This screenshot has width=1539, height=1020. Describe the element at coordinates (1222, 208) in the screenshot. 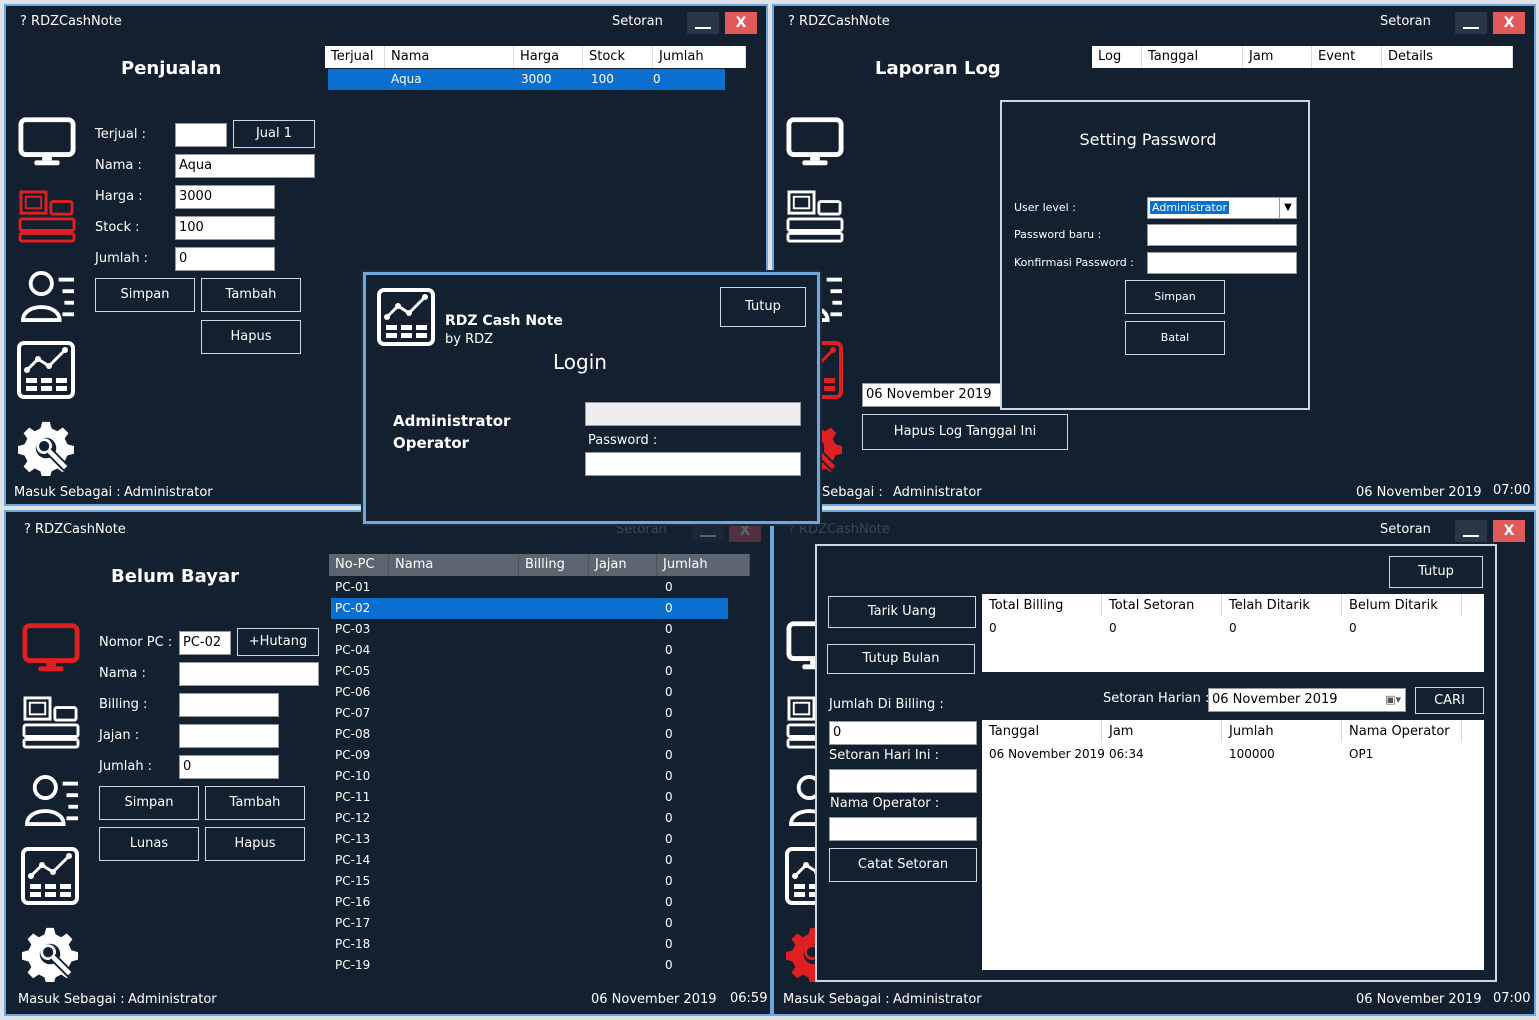

I see `user-level-select: Administrator ▼` at that location.